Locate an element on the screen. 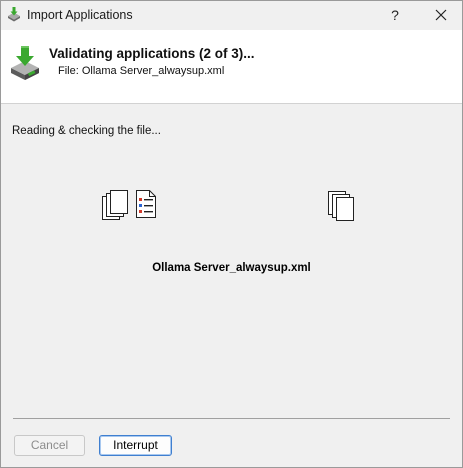  documents-checklist-icon is located at coordinates (129, 205).